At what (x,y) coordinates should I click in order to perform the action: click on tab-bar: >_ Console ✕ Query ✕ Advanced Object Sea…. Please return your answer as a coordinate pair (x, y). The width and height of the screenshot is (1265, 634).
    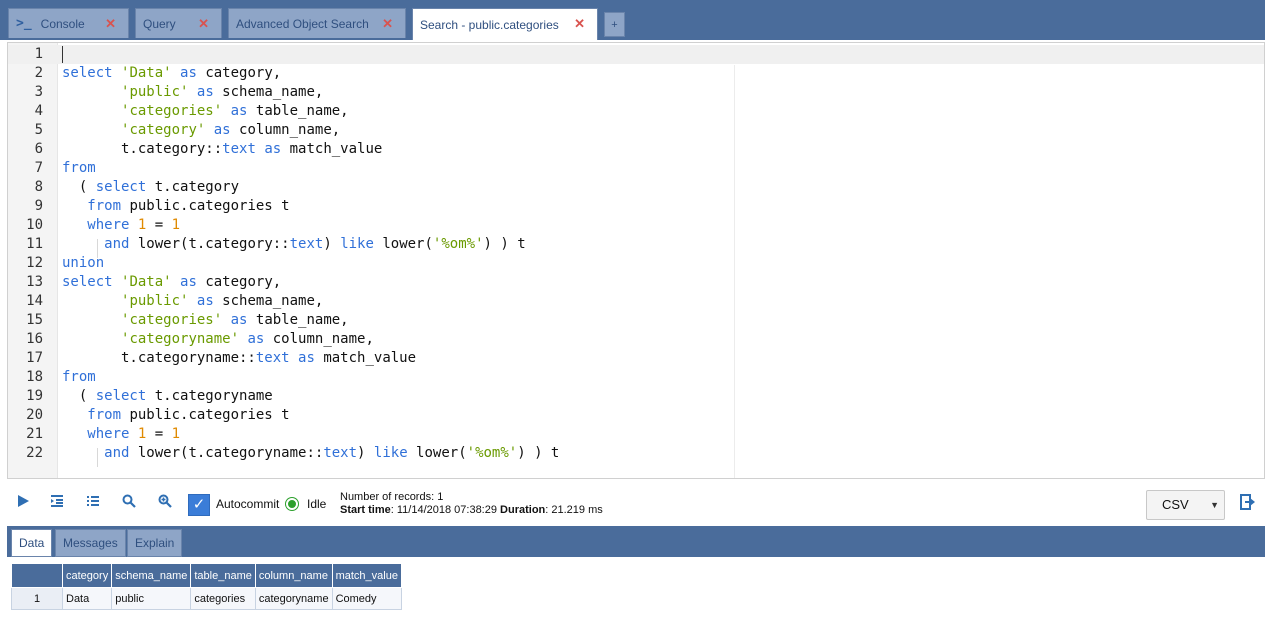
    Looking at the image, I should click on (632, 20).